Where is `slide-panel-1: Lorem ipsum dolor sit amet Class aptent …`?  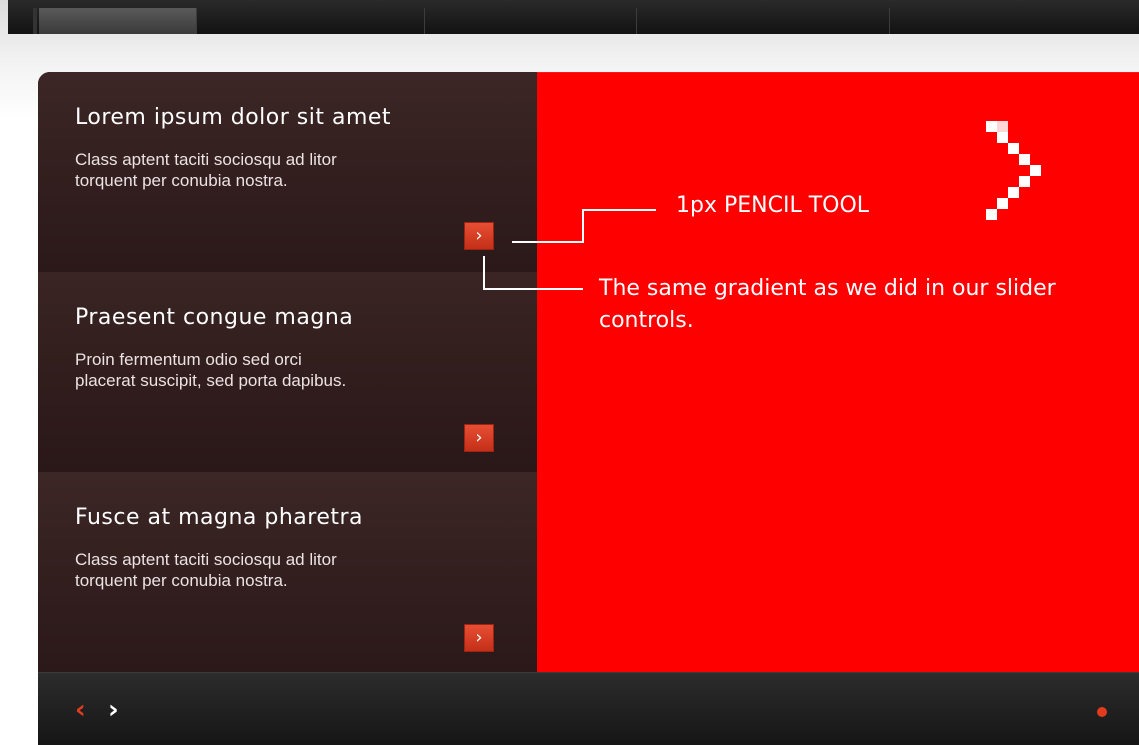
slide-panel-1: Lorem ipsum dolor sit amet Class aptent … is located at coordinates (287, 172).